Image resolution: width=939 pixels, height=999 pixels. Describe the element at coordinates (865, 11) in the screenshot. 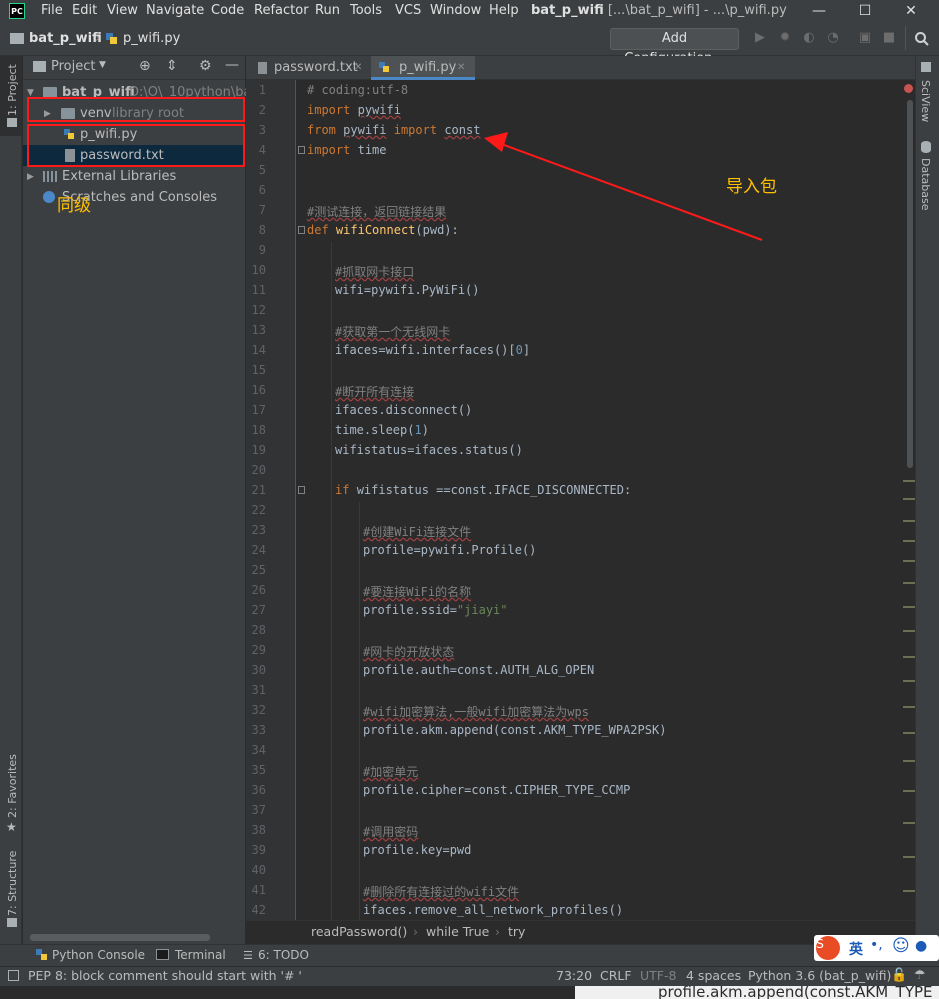

I see `maximize-icon: ☐` at that location.